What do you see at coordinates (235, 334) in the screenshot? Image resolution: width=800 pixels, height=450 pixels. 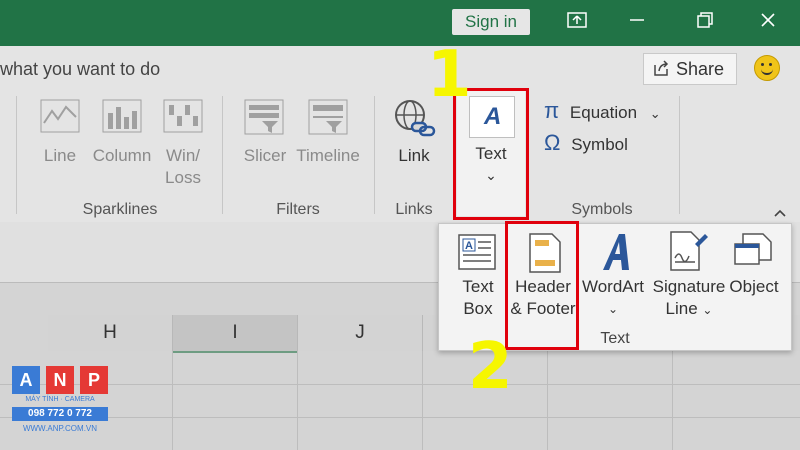 I see `column-header-i: I` at bounding box center [235, 334].